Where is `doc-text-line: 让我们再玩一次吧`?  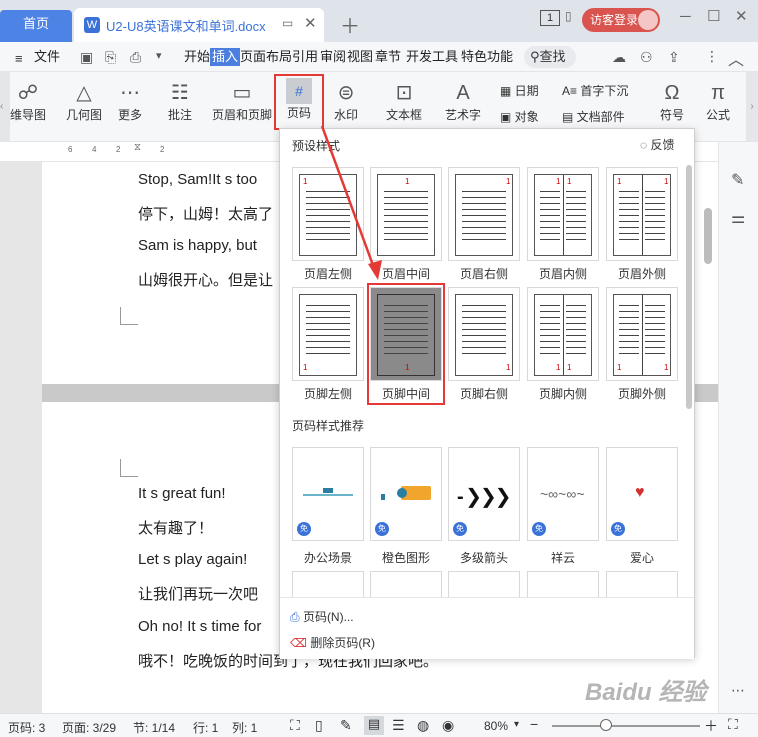
doc-text-line: 让我们再玩一次吧 is located at coordinates (198, 594).